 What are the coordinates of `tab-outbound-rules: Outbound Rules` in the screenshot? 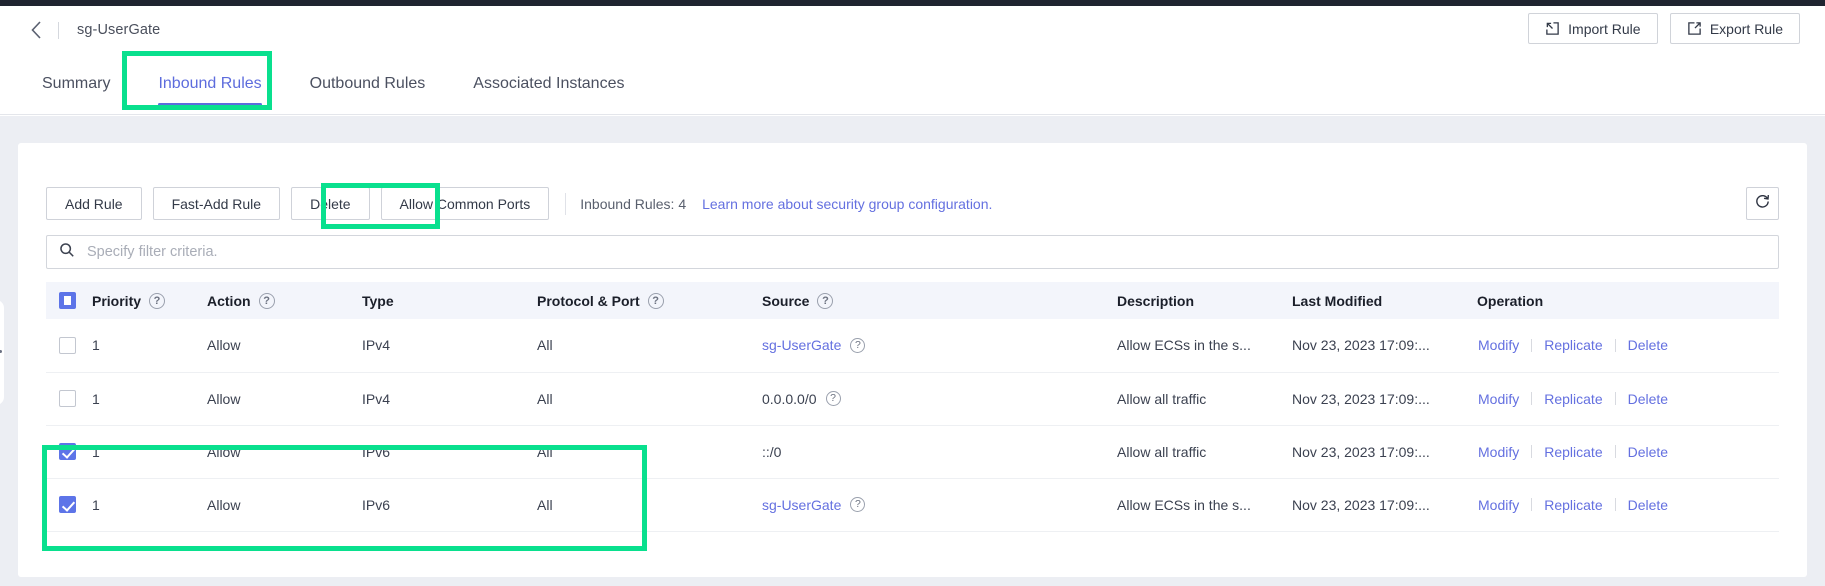 It's located at (368, 84).